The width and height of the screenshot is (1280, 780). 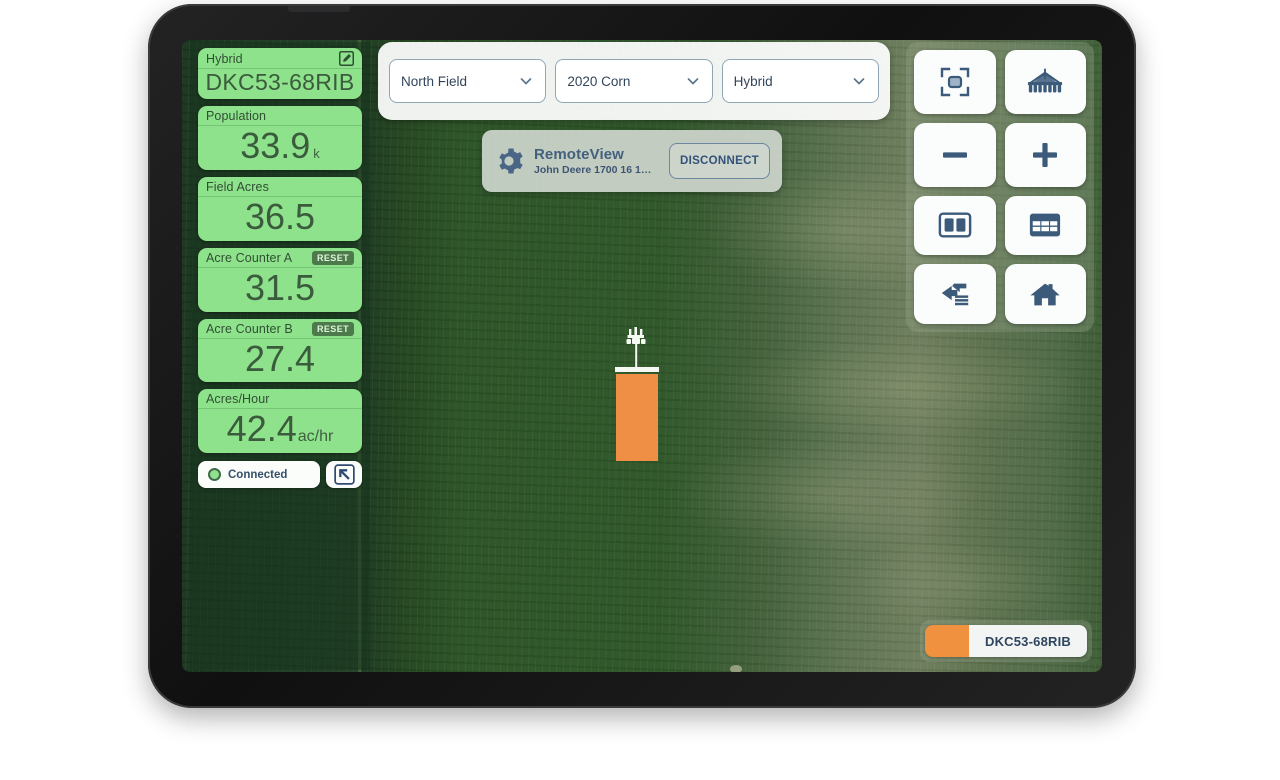 I want to click on card-body: 36.5, so click(x=280, y=219).